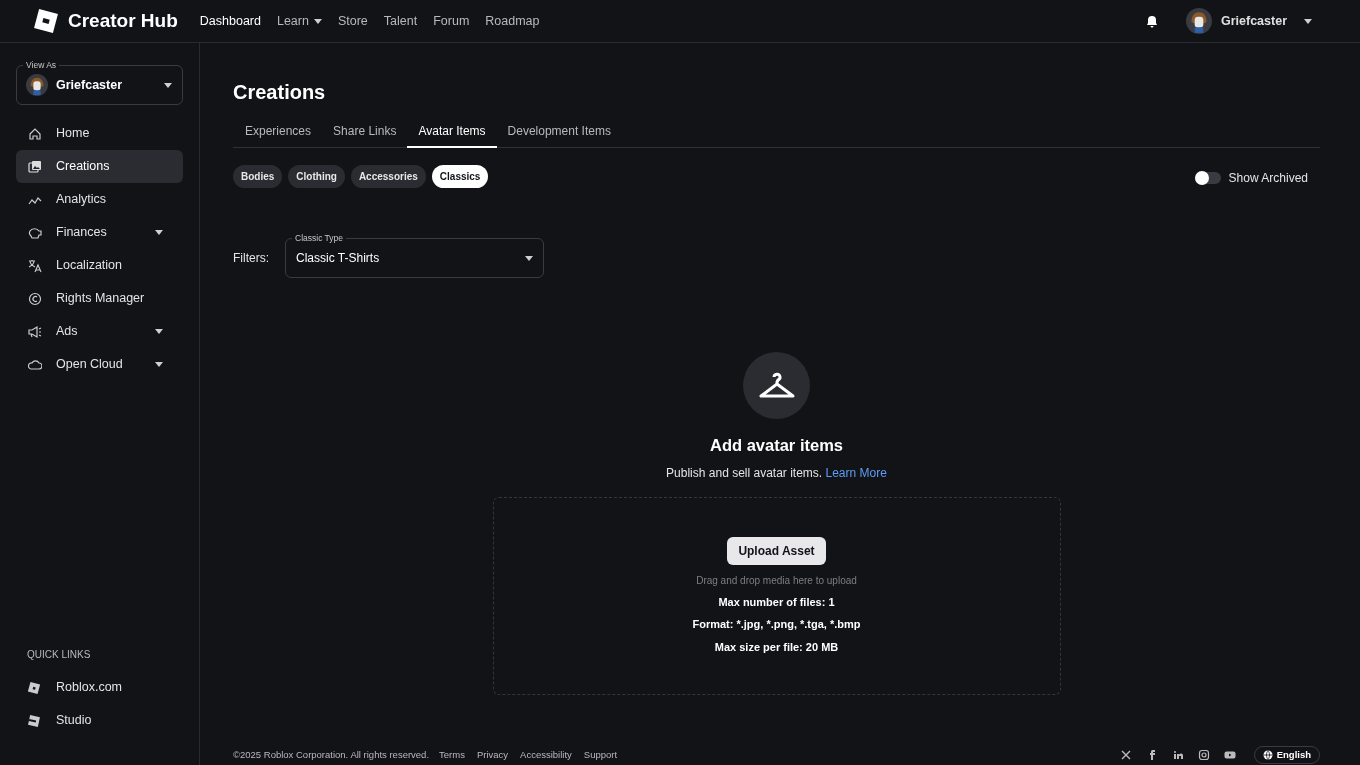  Describe the element at coordinates (1267, 755) in the screenshot. I see `globe-icon` at that location.